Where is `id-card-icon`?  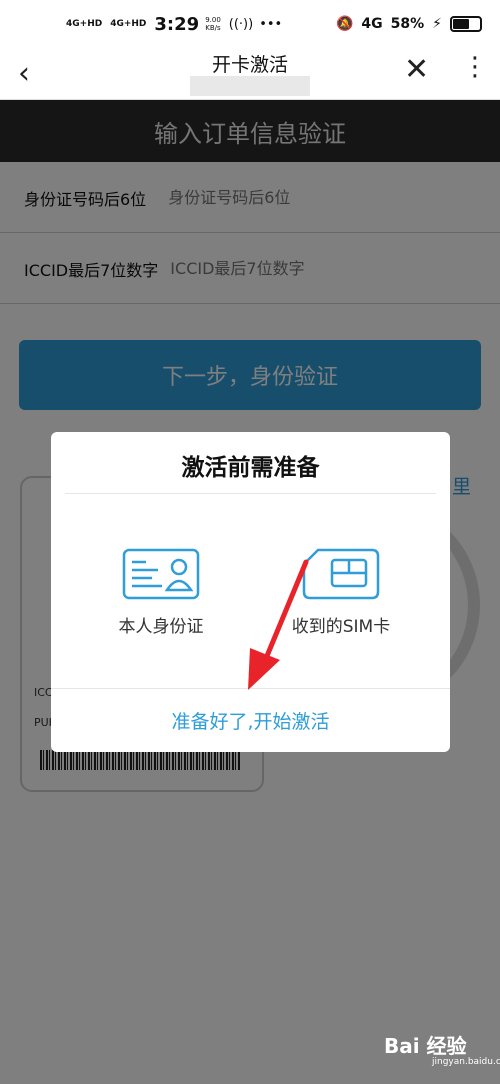
id-card-icon is located at coordinates (161, 574).